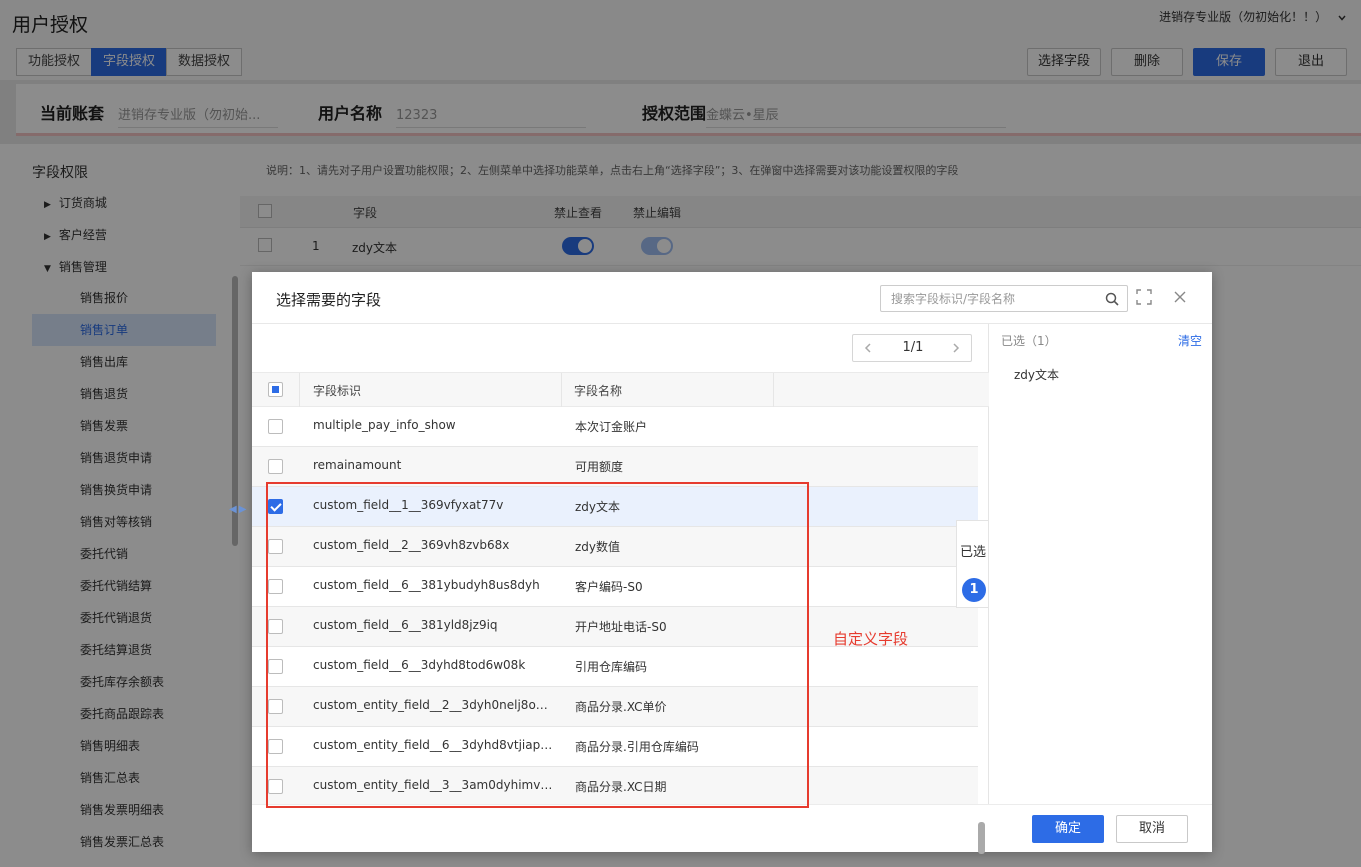 The width and height of the screenshot is (1361, 867). I want to click on column-field-name: 字段名称, so click(598, 391).